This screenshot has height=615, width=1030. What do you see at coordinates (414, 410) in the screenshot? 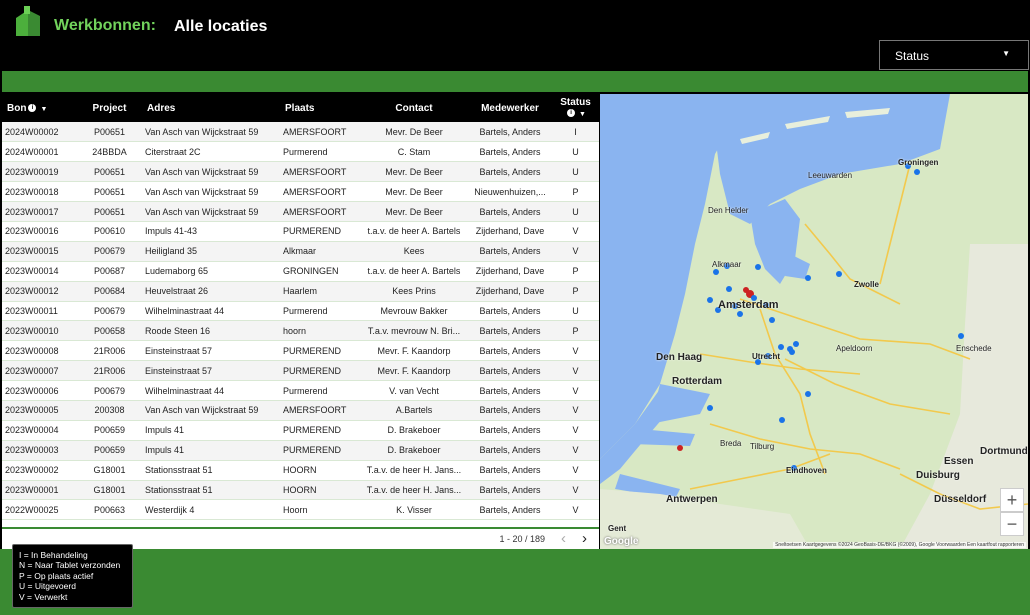
I see `cell-contact: A.Bartels` at bounding box center [414, 410].